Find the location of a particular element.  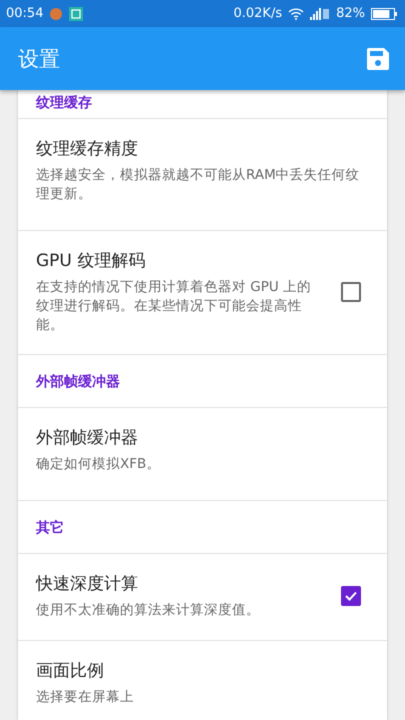

save-icon is located at coordinates (378, 59).